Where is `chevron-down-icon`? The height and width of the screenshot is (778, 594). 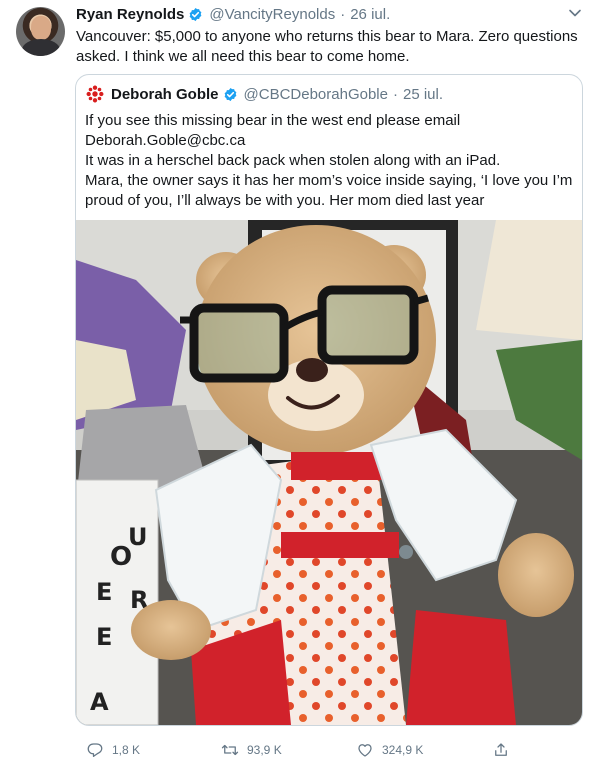 chevron-down-icon is located at coordinates (575, 13).